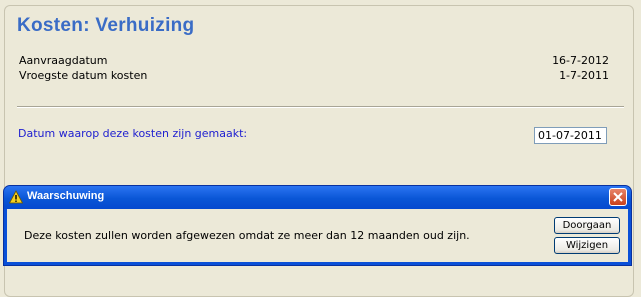 Image resolution: width=641 pixels, height=297 pixels. Describe the element at coordinates (314, 77) in the screenshot. I see `field-row-earliest-date: Vroegste datum kosten 1-7-2011` at that location.